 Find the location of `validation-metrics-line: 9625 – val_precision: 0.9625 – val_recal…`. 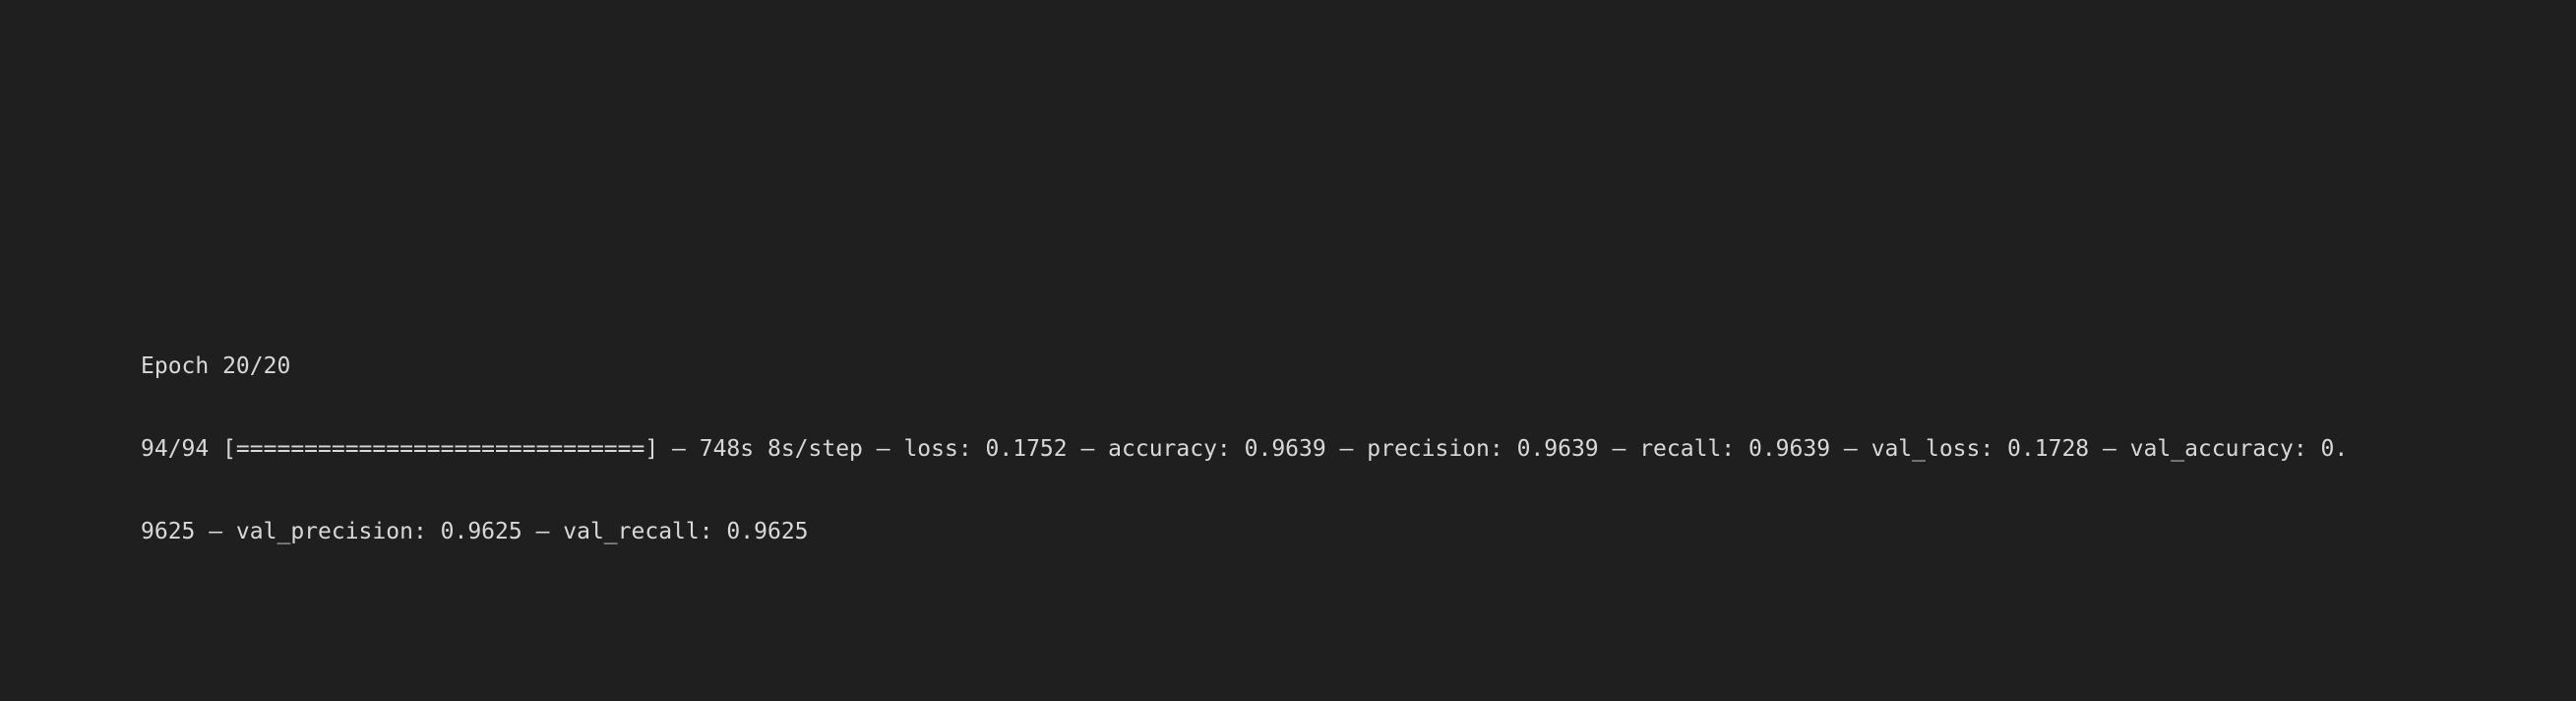

validation-metrics-line: 9625 – val_precision: 0.9625 – val_recal… is located at coordinates (475, 531).